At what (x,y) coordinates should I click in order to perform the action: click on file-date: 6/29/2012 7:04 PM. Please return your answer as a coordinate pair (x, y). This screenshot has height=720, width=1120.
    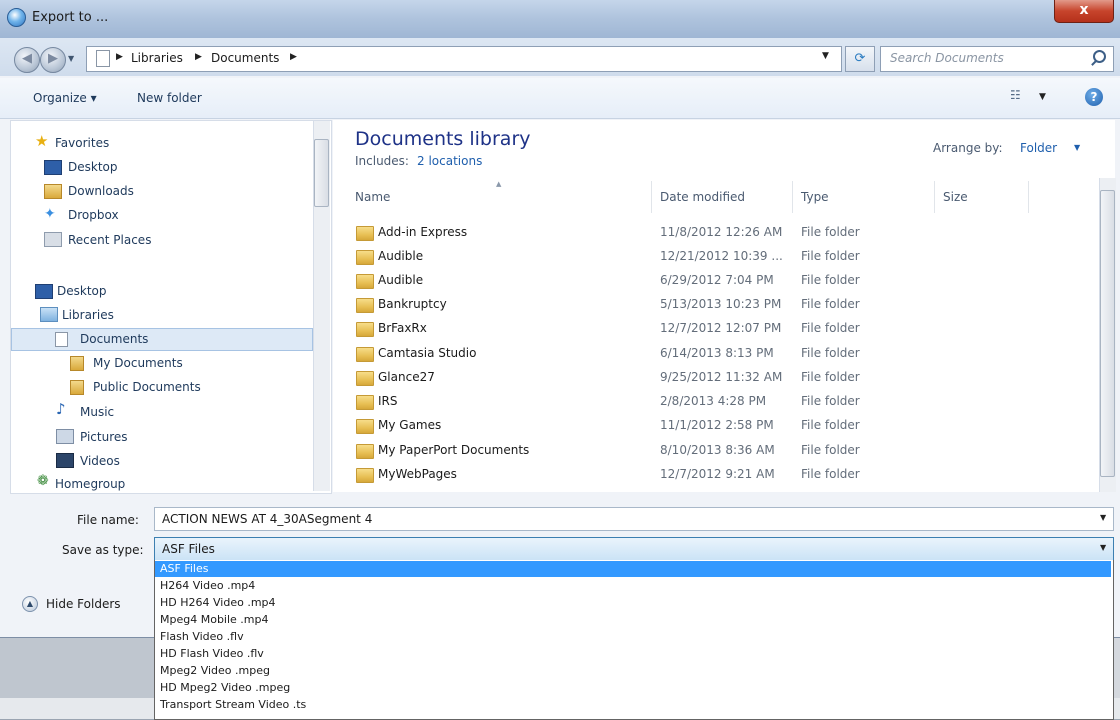
    Looking at the image, I should click on (717, 280).